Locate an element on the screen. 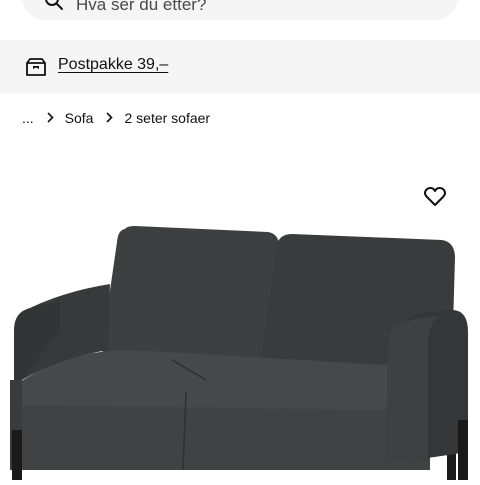 This screenshot has height=485, width=480. search-icon is located at coordinates (54, 5).